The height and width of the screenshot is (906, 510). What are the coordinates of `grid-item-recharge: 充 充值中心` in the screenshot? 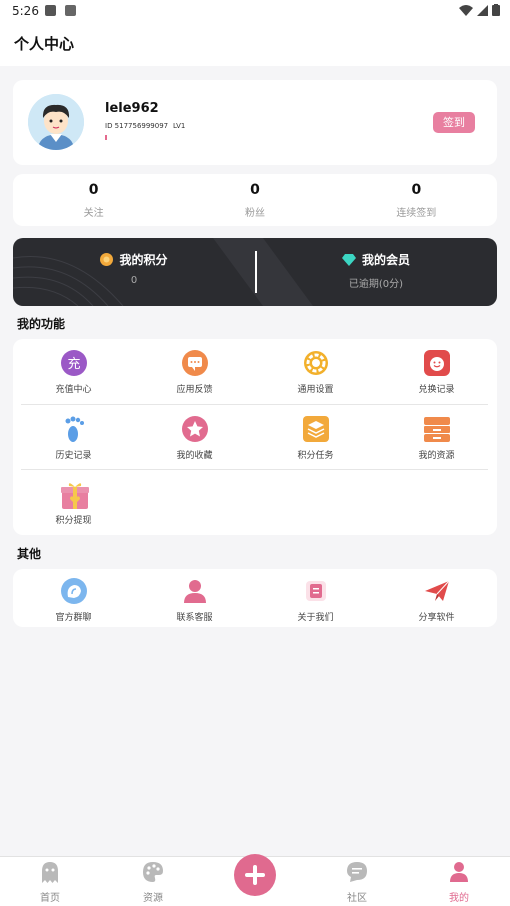 It's located at (73, 372).